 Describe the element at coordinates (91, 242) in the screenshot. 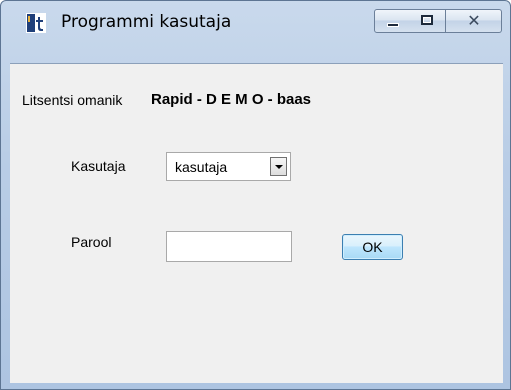

I see `password-label: Parool` at that location.